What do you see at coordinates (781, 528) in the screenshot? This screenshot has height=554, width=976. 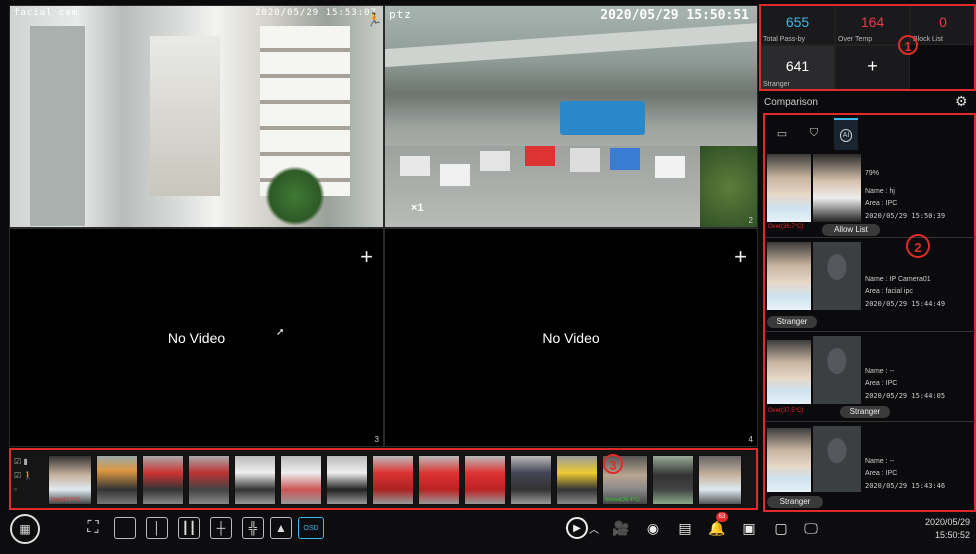 I see `screen-icon: ▢` at bounding box center [781, 528].